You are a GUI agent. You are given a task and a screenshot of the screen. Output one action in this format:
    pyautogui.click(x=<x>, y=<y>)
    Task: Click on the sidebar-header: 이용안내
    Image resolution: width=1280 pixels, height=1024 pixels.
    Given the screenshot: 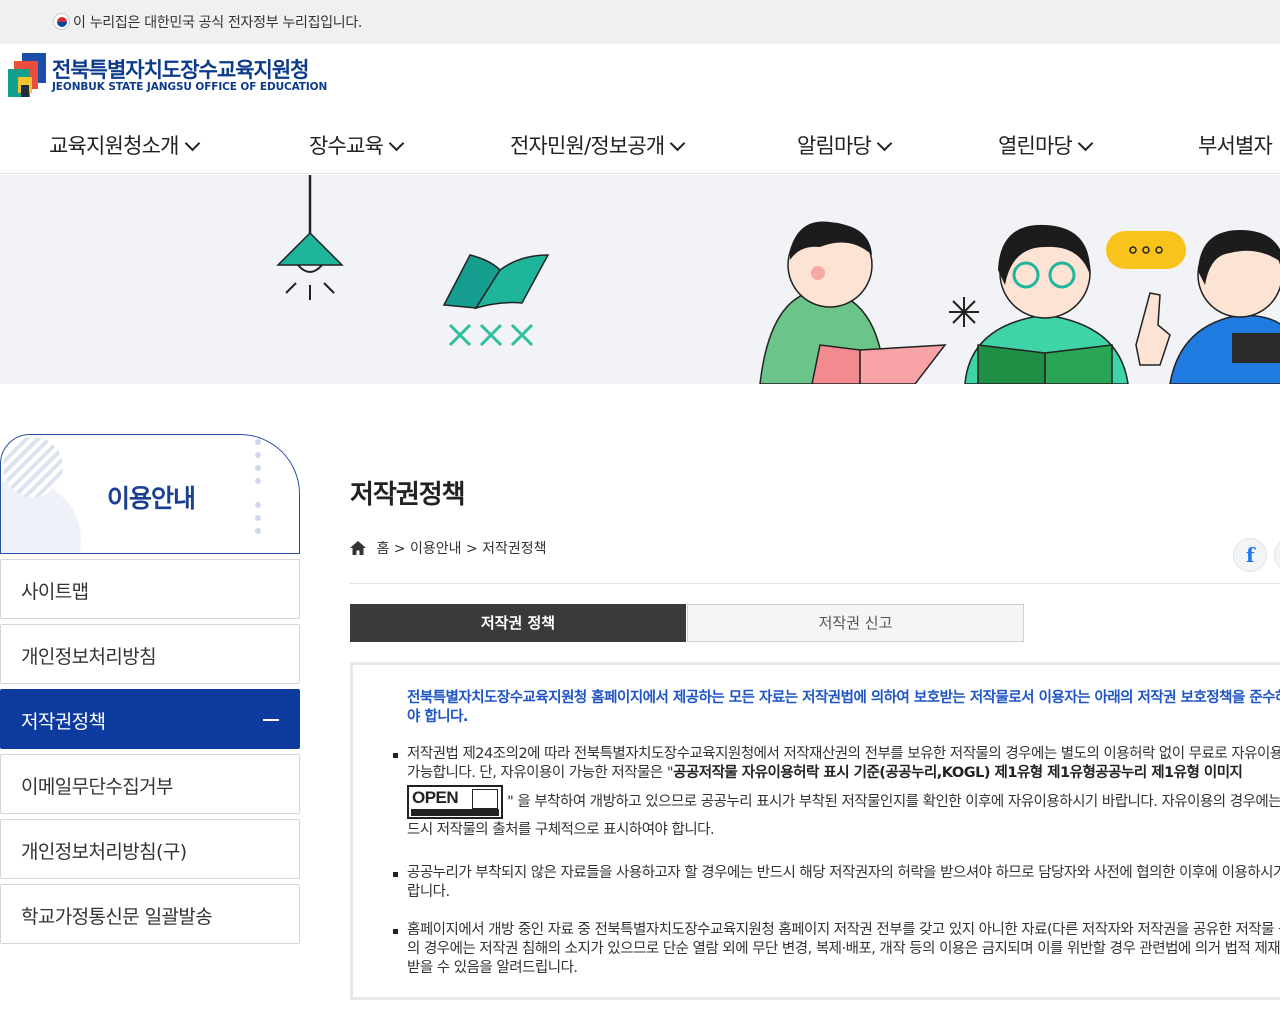 What is the action you would take?
    pyautogui.click(x=150, y=494)
    